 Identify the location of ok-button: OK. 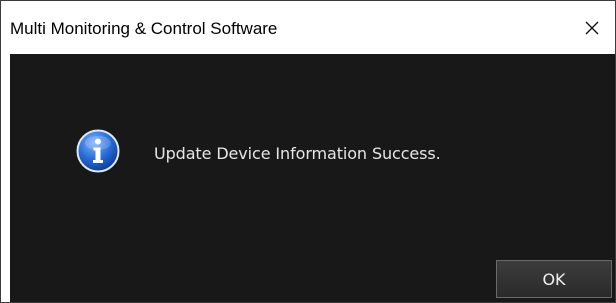
(554, 279).